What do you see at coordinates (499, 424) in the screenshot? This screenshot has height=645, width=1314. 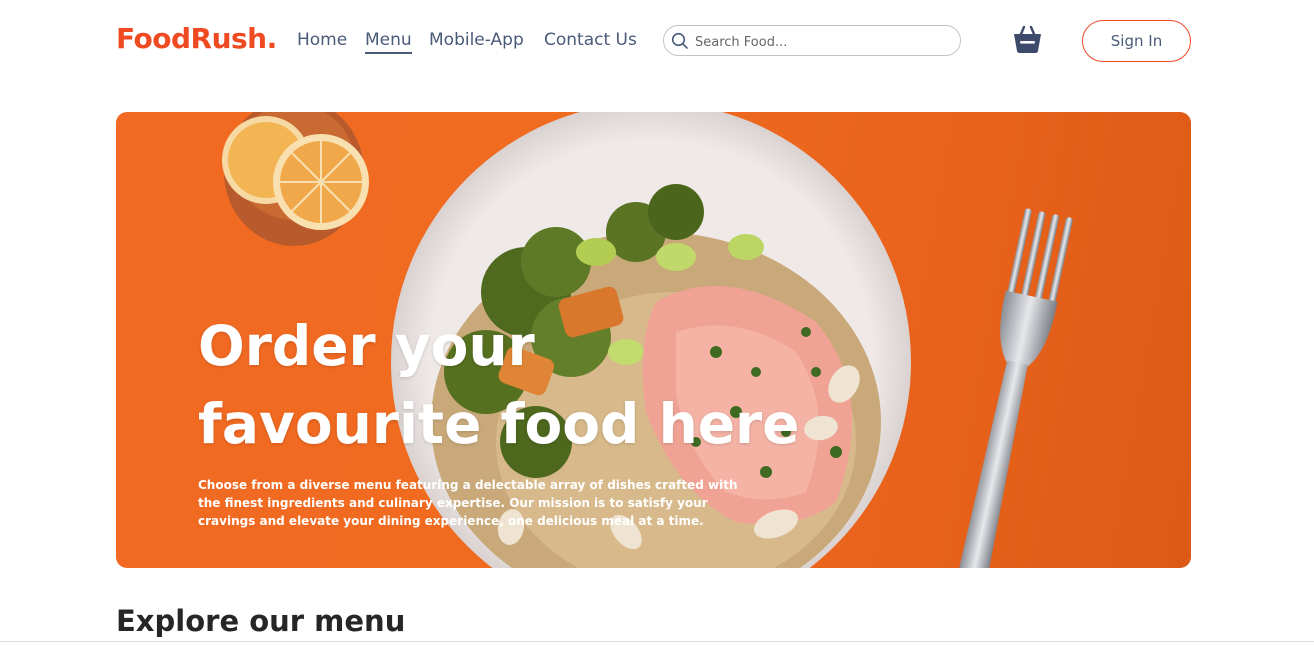 I see `hero-title-line-2: favourite food here` at bounding box center [499, 424].